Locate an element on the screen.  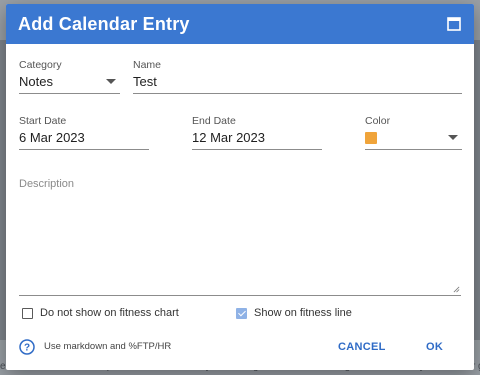
hide-on-chart-checkbox is located at coordinates (27, 313).